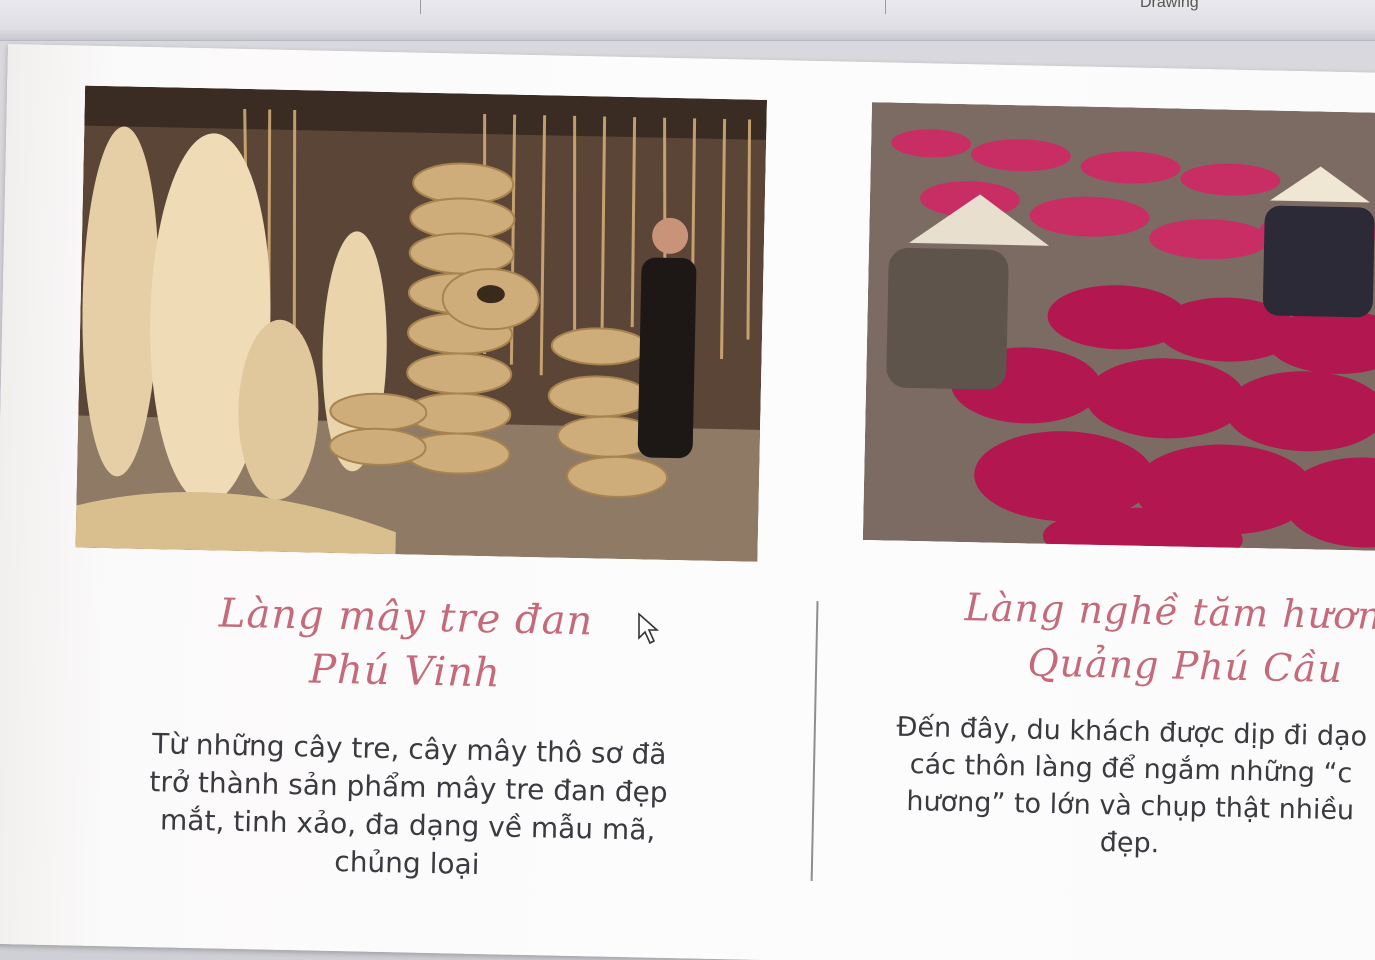 This screenshot has width=1375, height=960. I want to click on left-title-line2: Phú Vinh, so click(405, 671).